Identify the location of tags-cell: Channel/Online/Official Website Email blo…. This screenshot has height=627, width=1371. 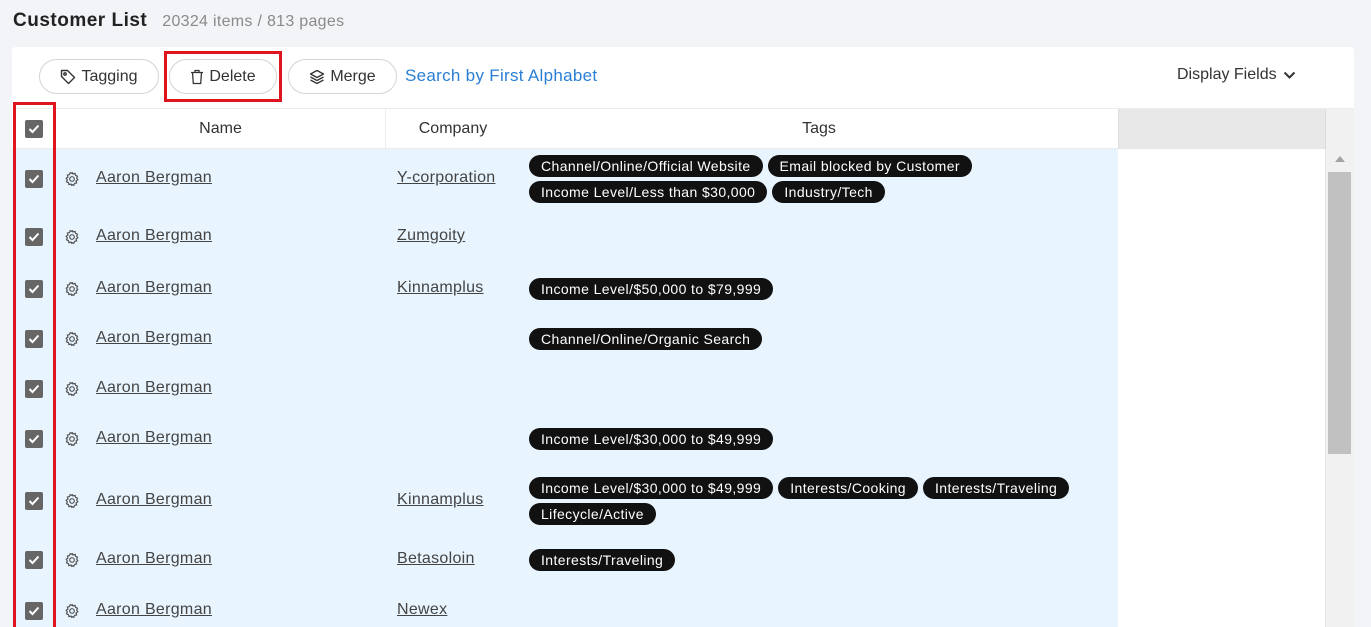
(824, 179).